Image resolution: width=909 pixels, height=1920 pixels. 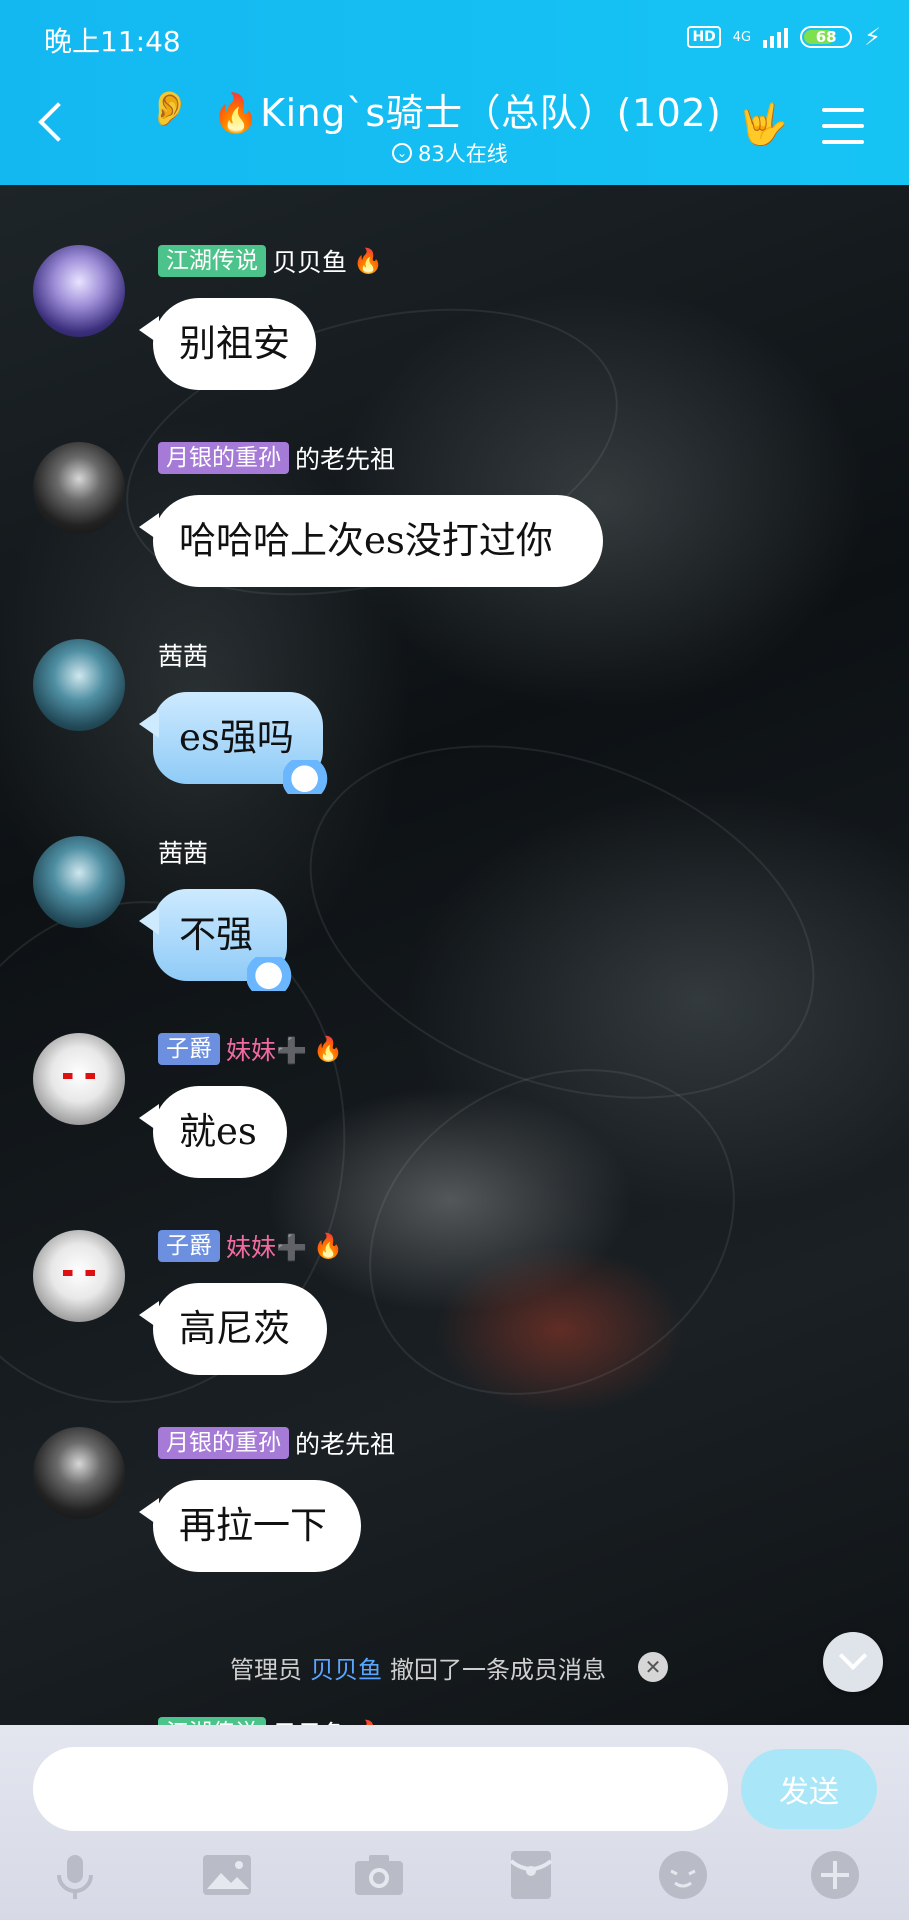 I want to click on hand-gesture-icon: 🤟, so click(x=763, y=125).